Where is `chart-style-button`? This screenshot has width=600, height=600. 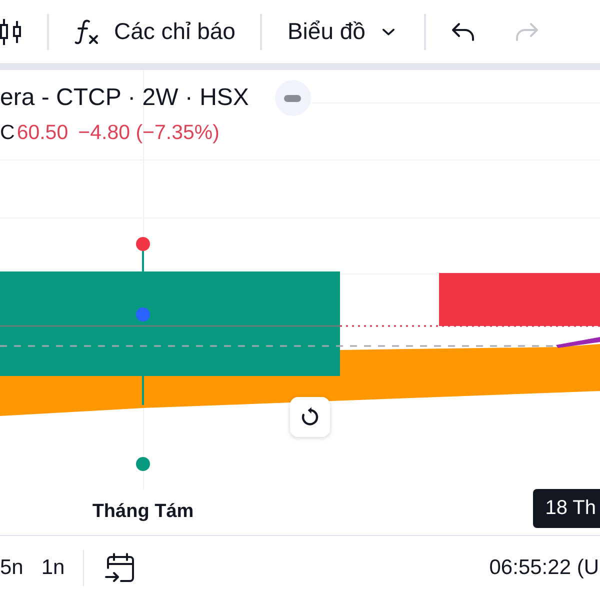 chart-style-button is located at coordinates (11, 32).